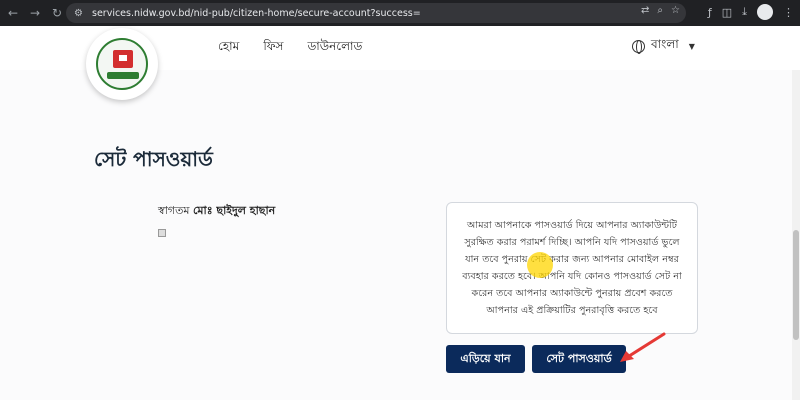 This screenshot has width=800, height=400. I want to click on welcome-text: স্বাগতম মোঃ ছাইদুল হাছান, so click(216, 211).